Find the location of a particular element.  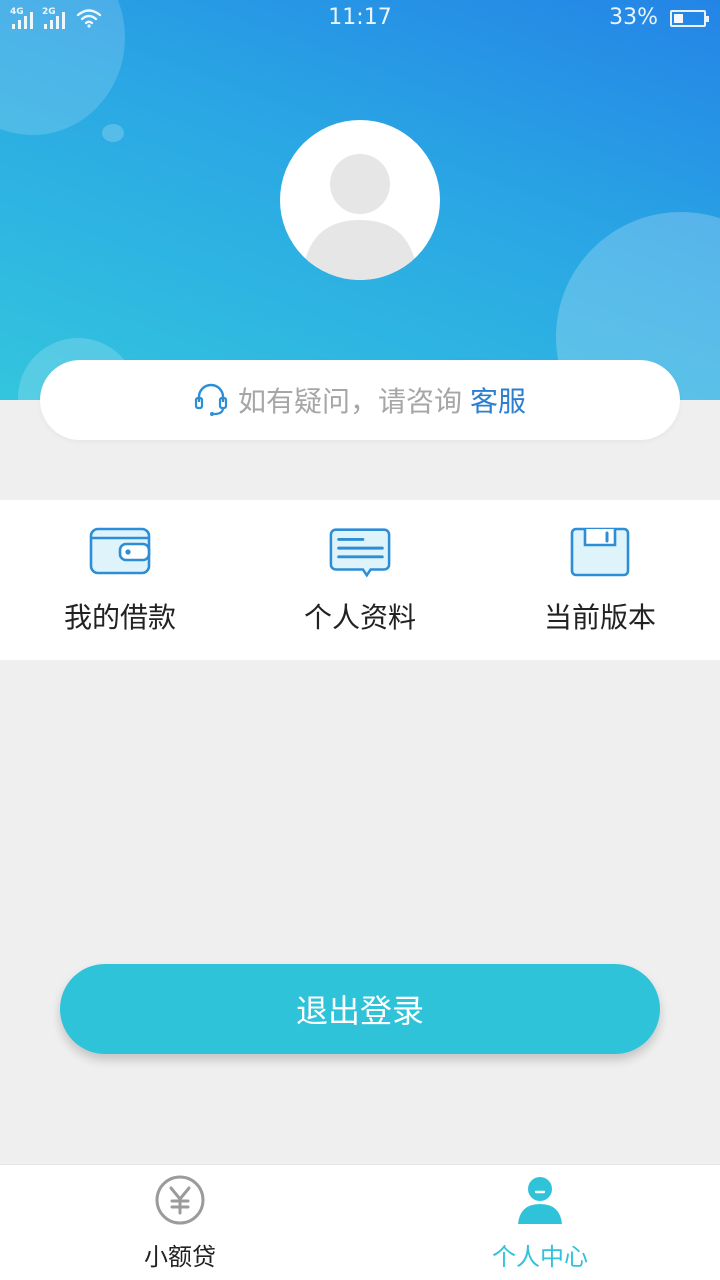

decor-bubble is located at coordinates (113, 133).